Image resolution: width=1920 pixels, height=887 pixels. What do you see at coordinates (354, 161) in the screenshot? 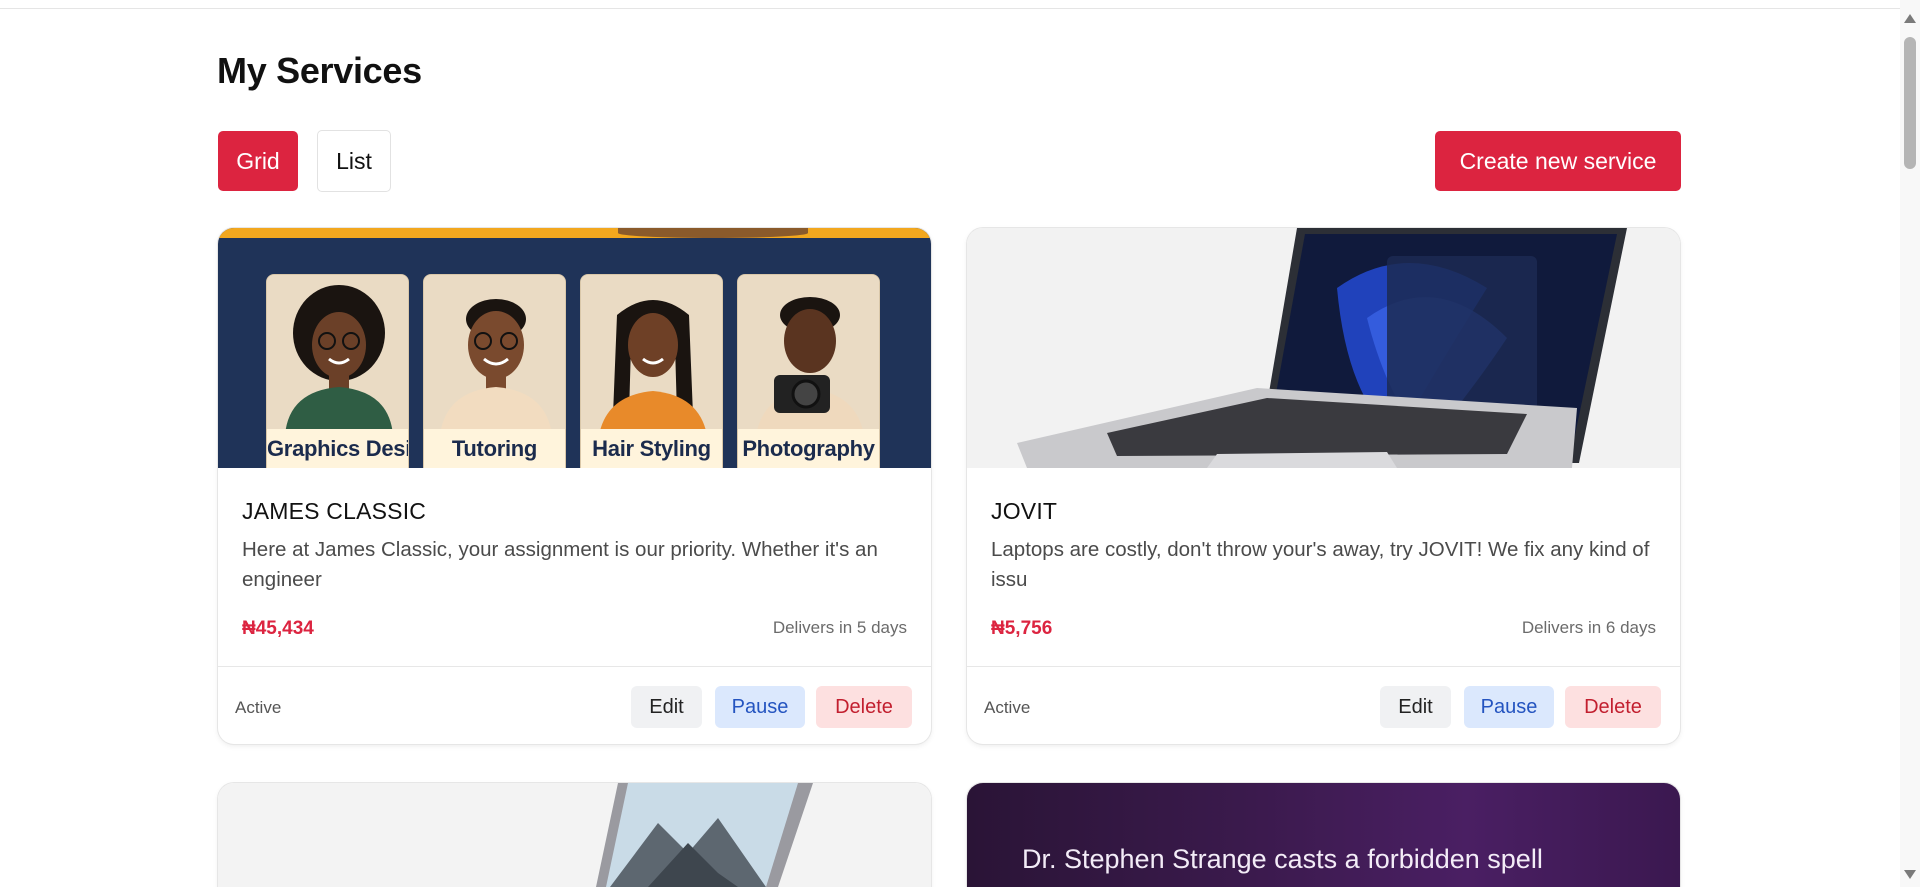
I see `list-view-button: List` at bounding box center [354, 161].